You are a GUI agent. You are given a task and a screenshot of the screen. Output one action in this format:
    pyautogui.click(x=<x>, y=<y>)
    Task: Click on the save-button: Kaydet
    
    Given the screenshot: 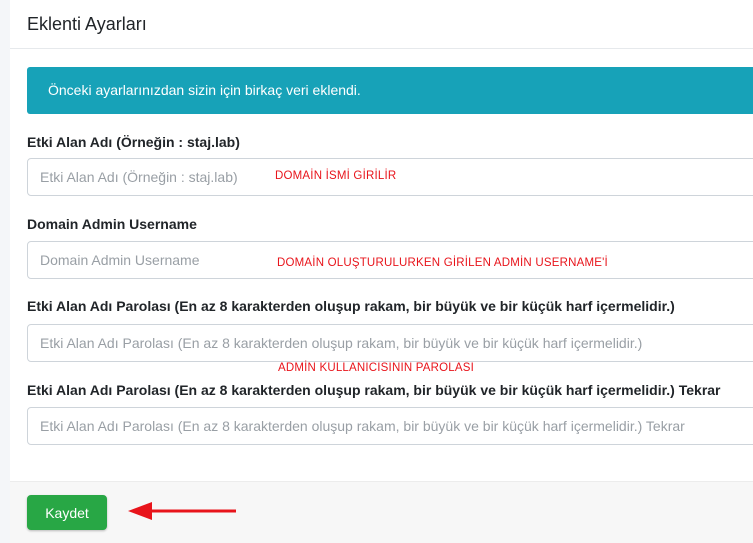 What is the action you would take?
    pyautogui.click(x=67, y=512)
    